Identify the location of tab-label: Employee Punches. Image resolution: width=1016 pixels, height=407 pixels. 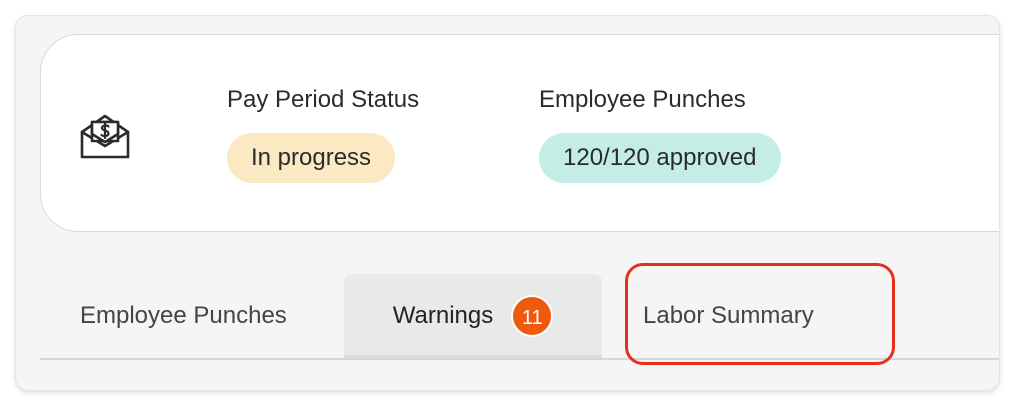
(183, 315).